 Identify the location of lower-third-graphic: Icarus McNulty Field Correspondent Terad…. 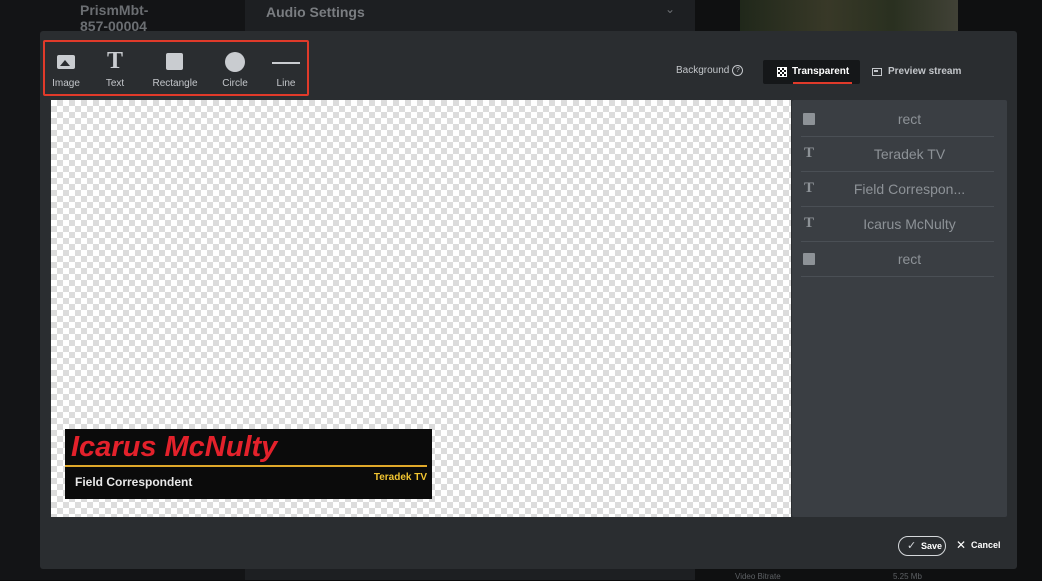
(248, 464).